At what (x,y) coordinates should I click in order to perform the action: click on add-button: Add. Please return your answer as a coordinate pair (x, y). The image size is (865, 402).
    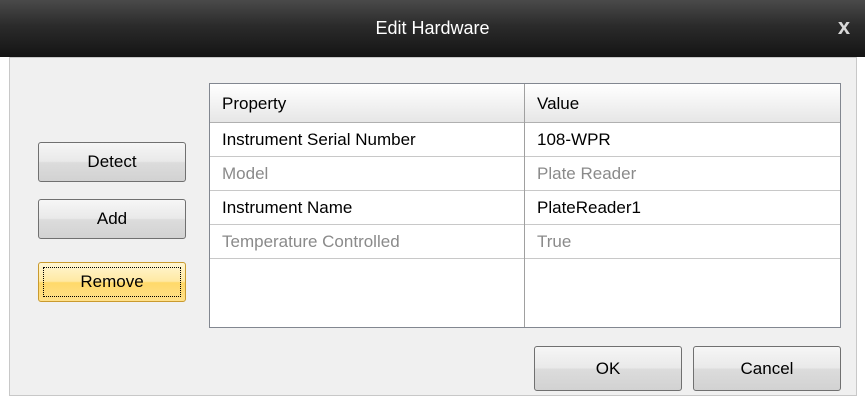
    Looking at the image, I should click on (112, 219).